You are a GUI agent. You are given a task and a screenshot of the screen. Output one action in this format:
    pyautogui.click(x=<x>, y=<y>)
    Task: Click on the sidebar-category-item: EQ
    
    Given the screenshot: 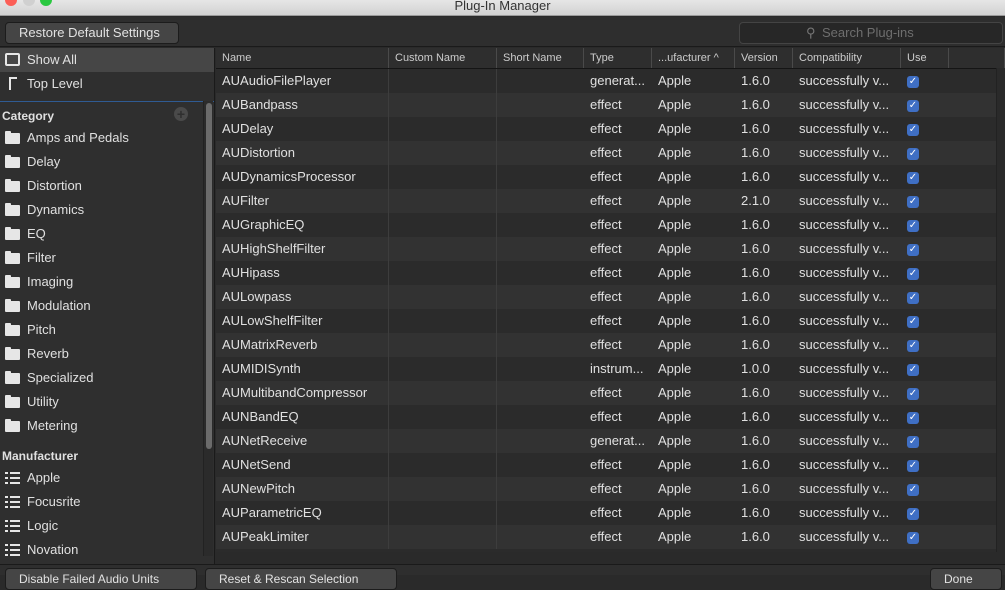 What is the action you would take?
    pyautogui.click(x=107, y=234)
    